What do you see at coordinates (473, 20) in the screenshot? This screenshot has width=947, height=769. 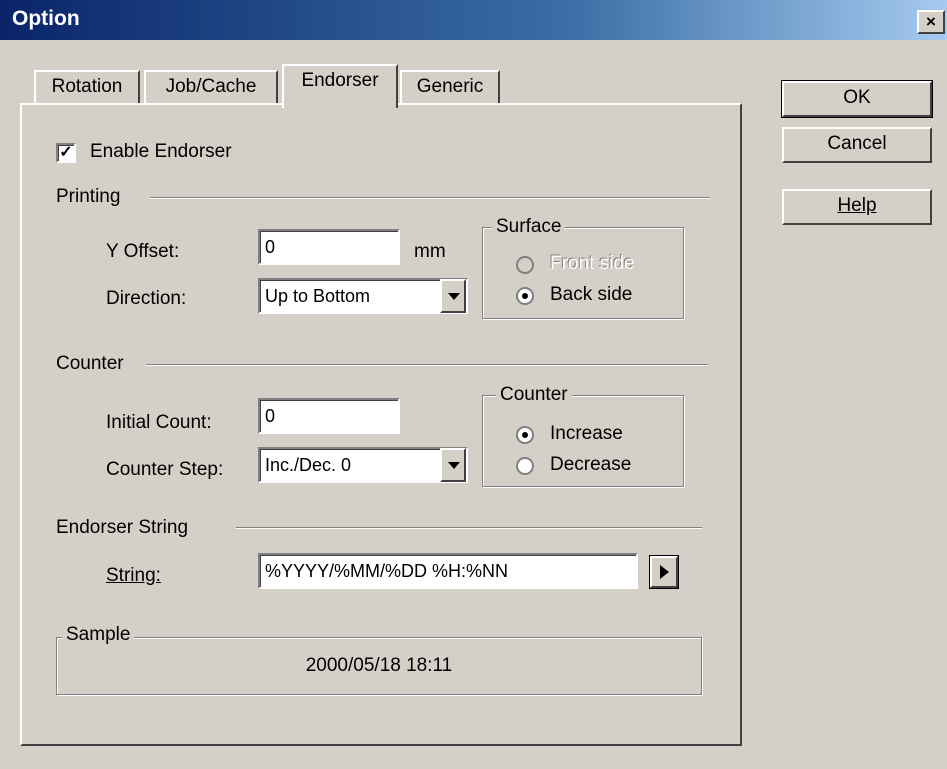 I see `title-bar` at bounding box center [473, 20].